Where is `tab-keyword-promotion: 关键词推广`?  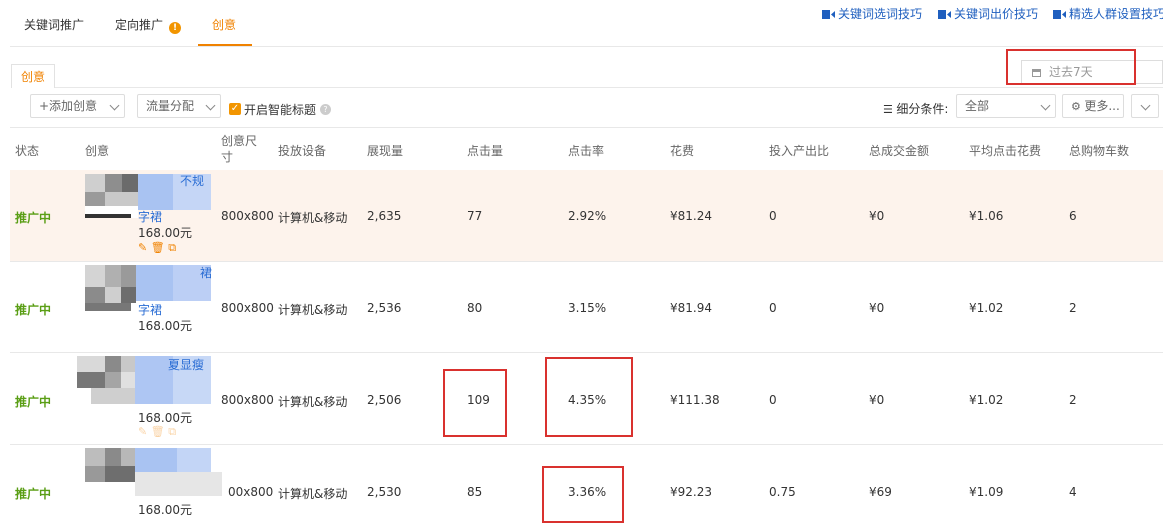
tab-keyword-promotion: 关键词推广 is located at coordinates (54, 24).